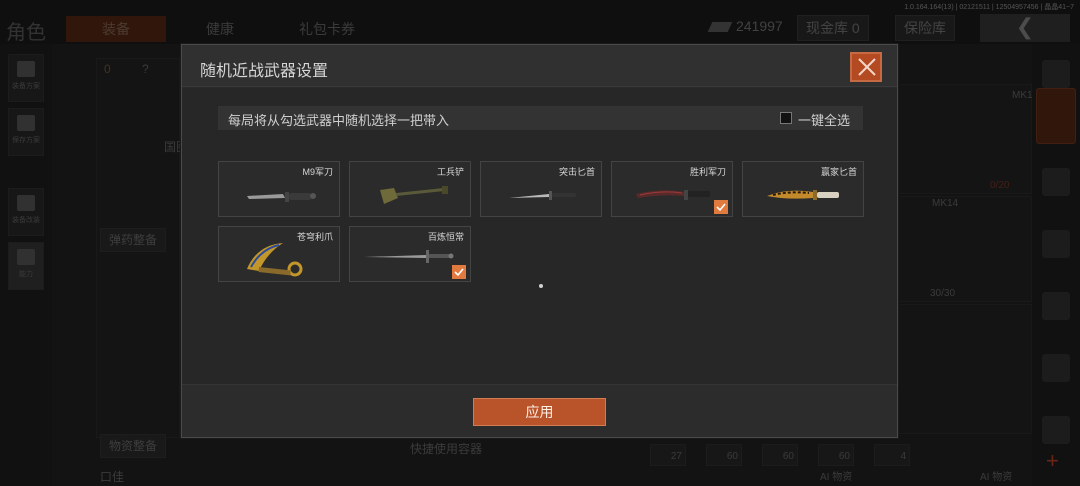  Describe the element at coordinates (540, 118) in the screenshot. I see `info-bar: 每局将从勾选武器中随机选择一把带入 一键全选` at that location.